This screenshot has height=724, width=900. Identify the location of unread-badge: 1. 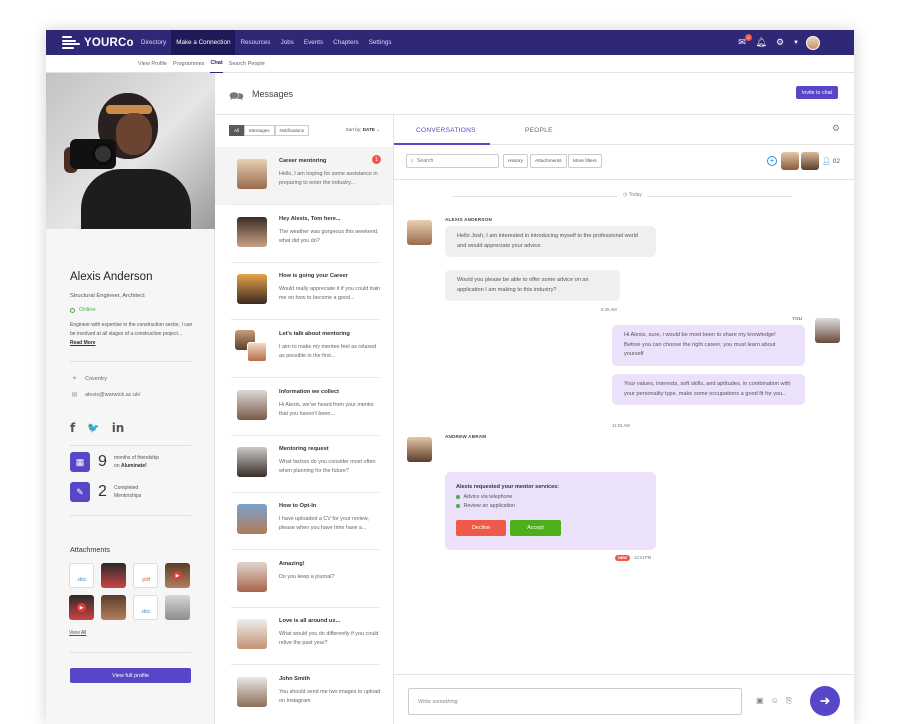
(376, 159).